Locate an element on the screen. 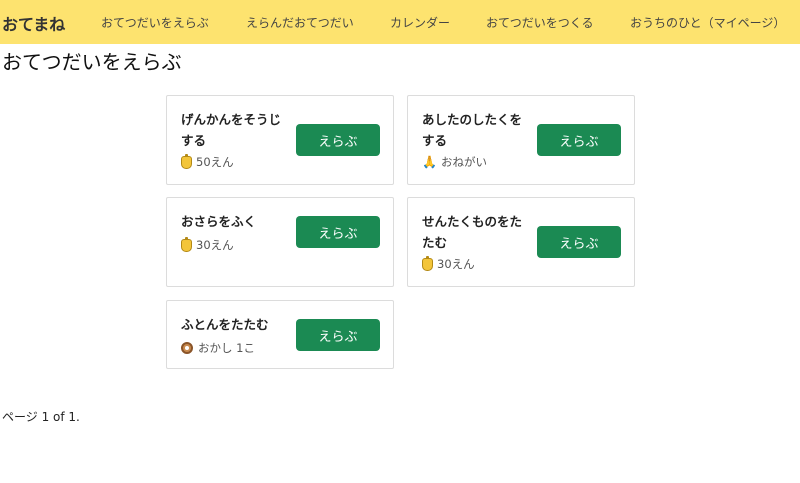  chore-card: せんたくものをたたむ 30えん えらぶ is located at coordinates (521, 242).